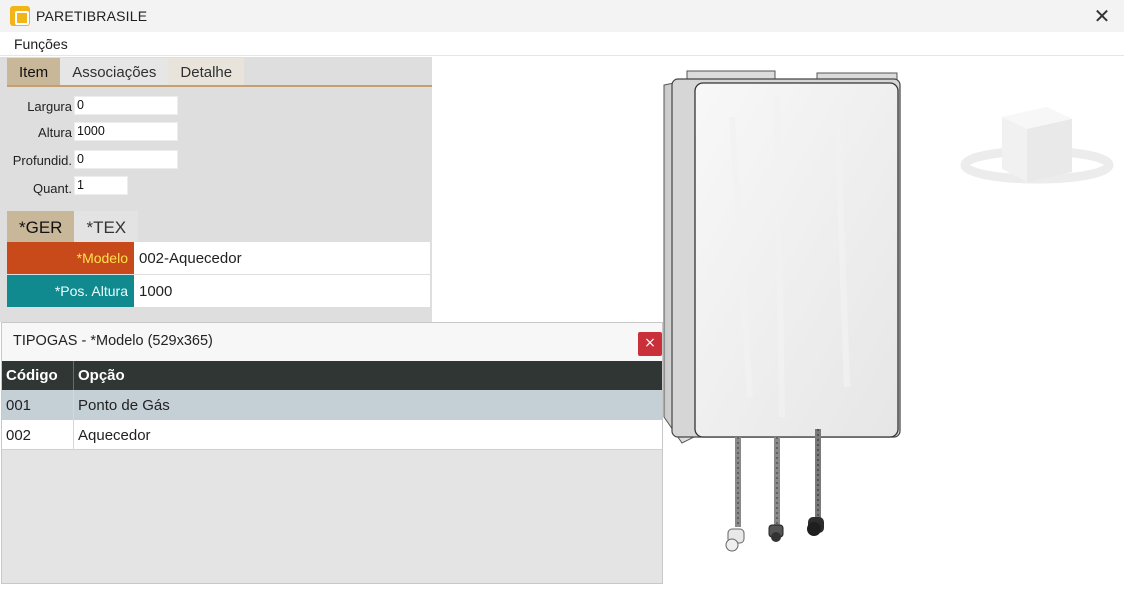 Image resolution: width=1124 pixels, height=589 pixels. Describe the element at coordinates (70, 291) in the screenshot. I see `param-key: *Pos. Altura` at that location.